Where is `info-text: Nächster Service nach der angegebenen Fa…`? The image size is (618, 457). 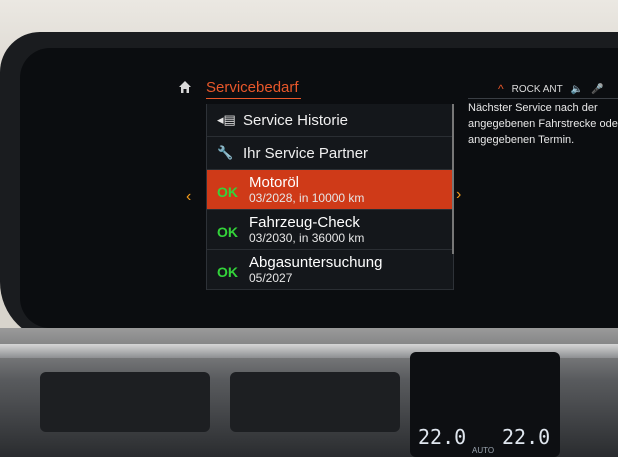
info-text: Nächster Service nach der angegebenen Fa… is located at coordinates (543, 124).